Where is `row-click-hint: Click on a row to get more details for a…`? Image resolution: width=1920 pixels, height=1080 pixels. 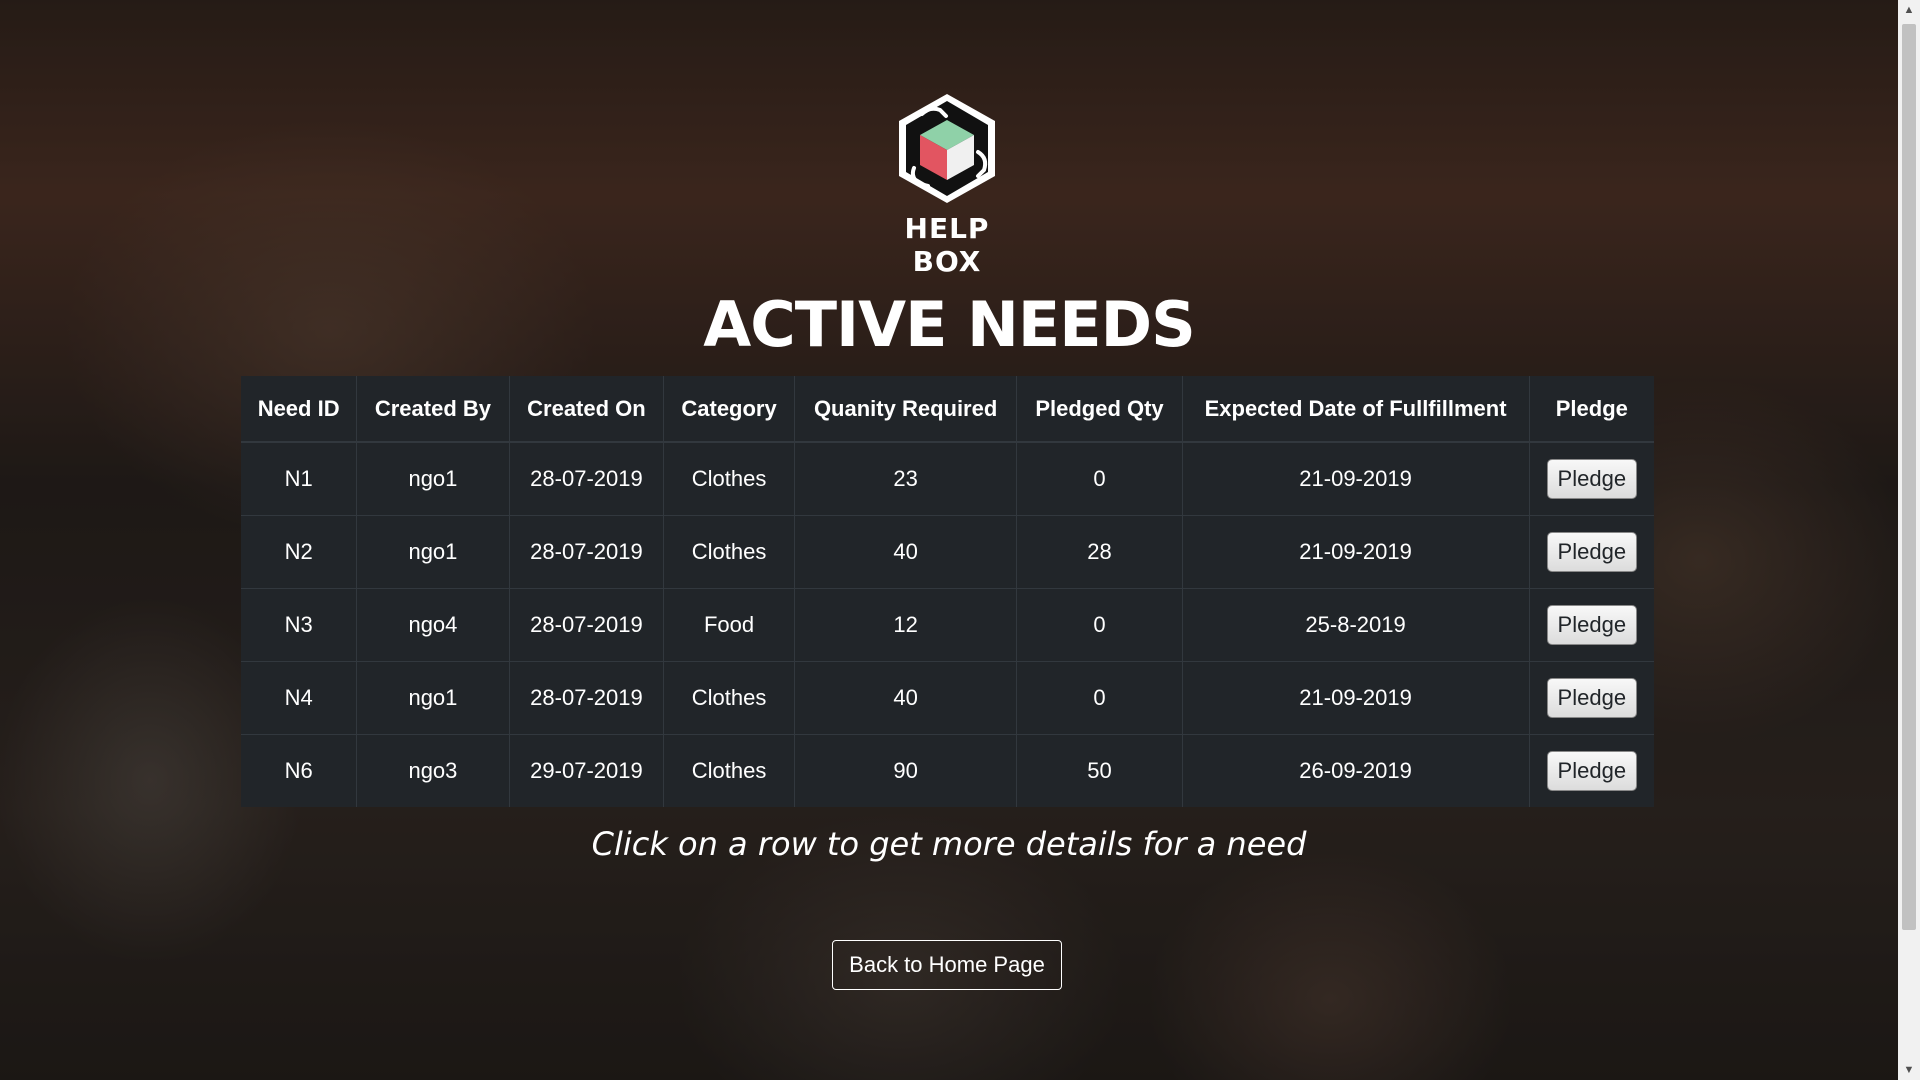
row-click-hint: Click on a row to get more details for a… is located at coordinates (949, 844).